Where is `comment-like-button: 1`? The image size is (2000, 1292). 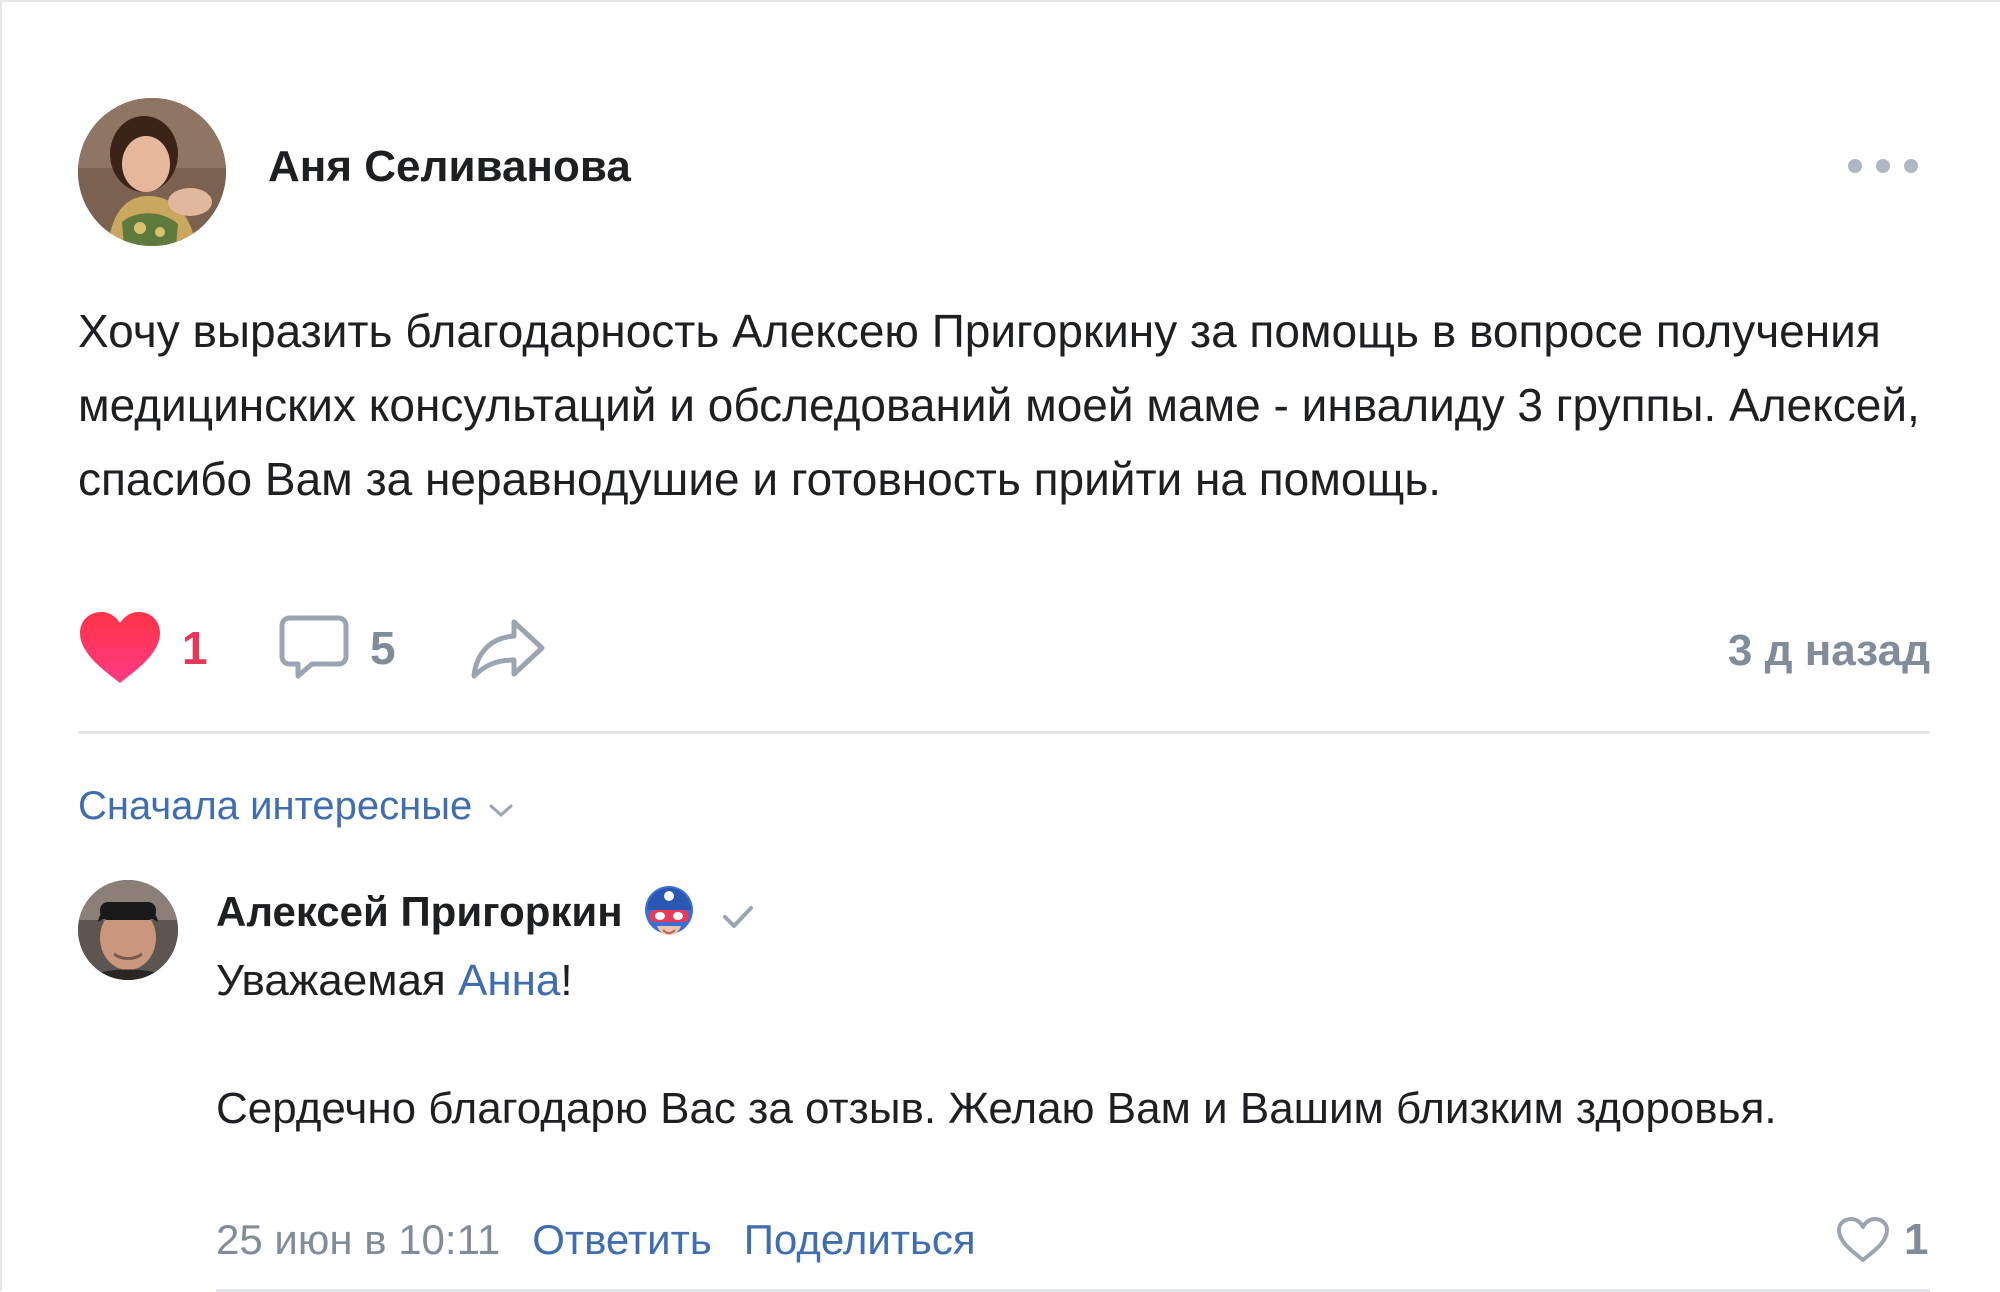 comment-like-button: 1 is located at coordinates (1882, 1240).